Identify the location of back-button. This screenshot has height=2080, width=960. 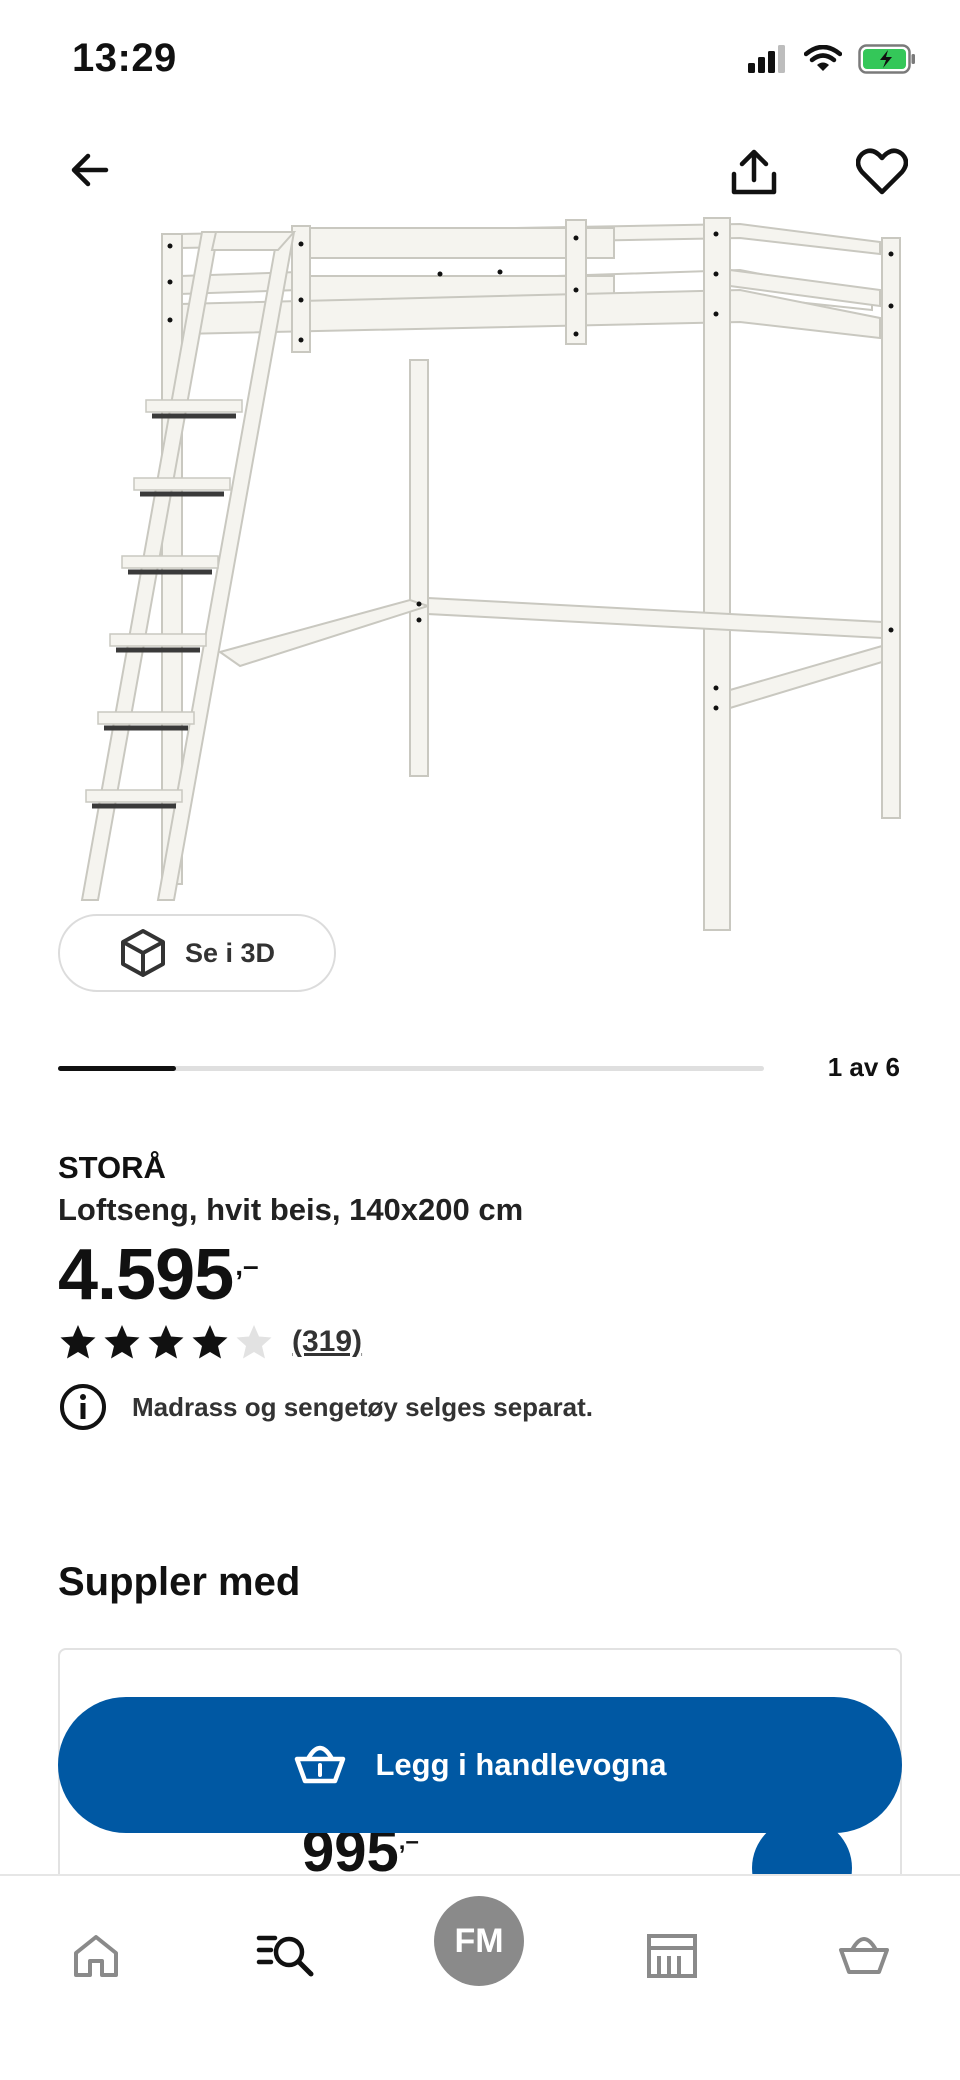
(90, 170).